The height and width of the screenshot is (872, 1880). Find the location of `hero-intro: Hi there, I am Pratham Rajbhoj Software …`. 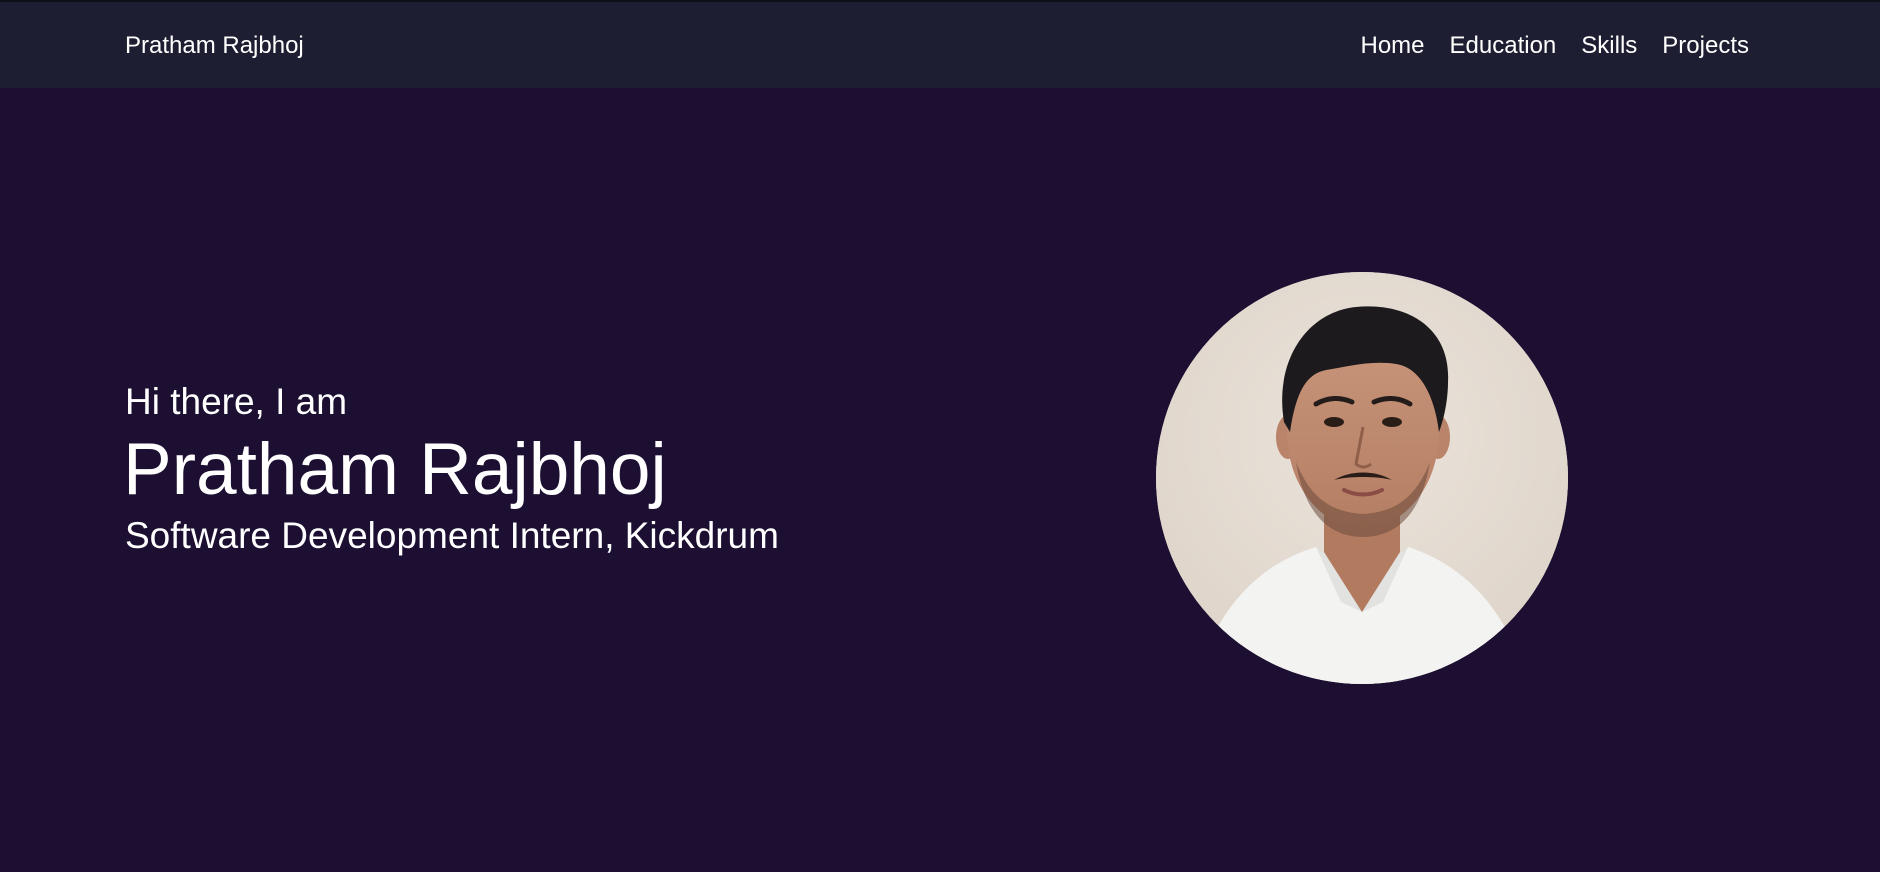

hero-intro: Hi there, I am Pratham Rajbhoj Software … is located at coordinates (451, 469).